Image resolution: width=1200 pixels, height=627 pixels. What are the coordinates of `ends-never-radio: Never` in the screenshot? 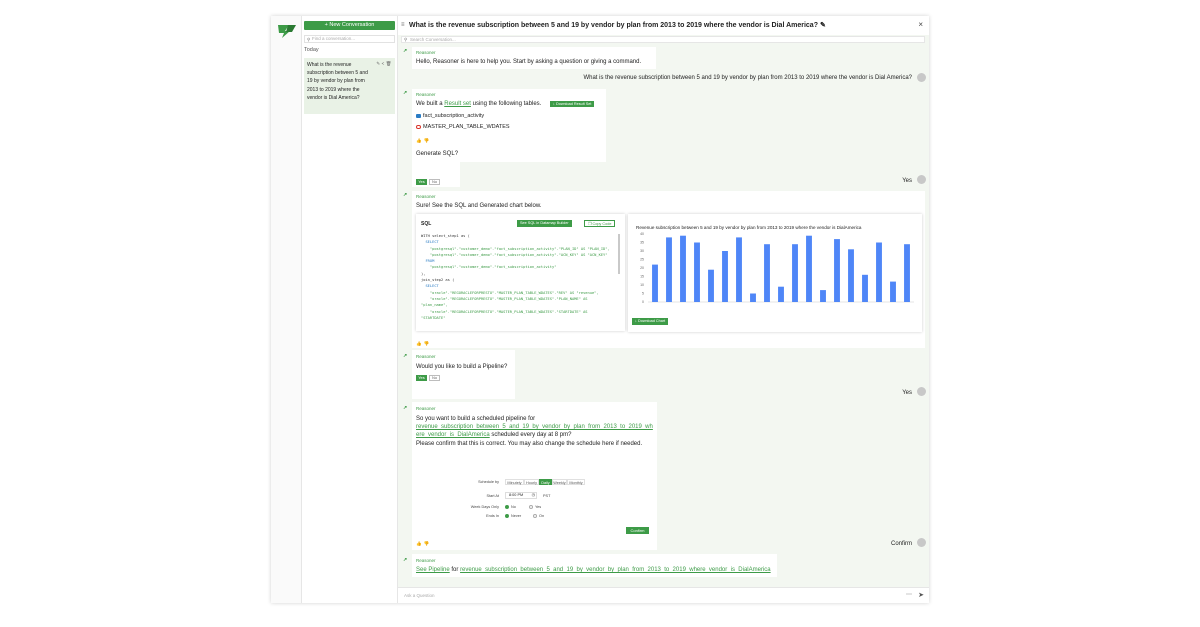 It's located at (513, 516).